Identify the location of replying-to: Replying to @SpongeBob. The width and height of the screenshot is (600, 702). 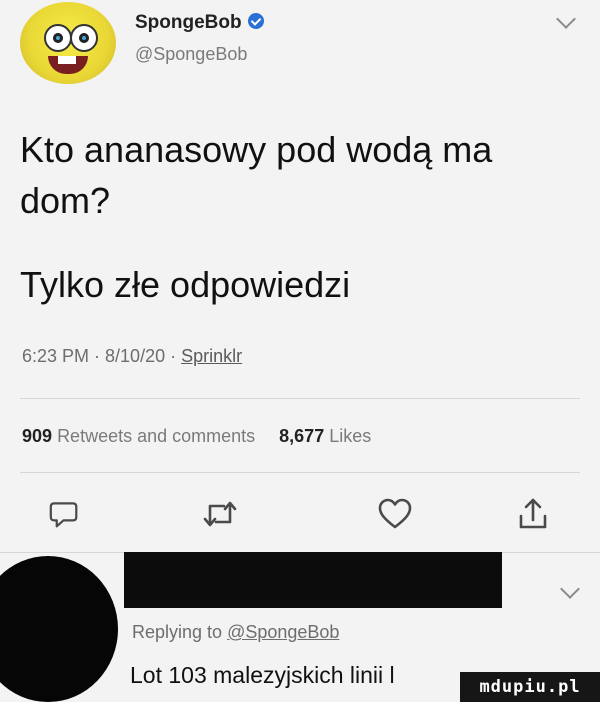
(235, 632).